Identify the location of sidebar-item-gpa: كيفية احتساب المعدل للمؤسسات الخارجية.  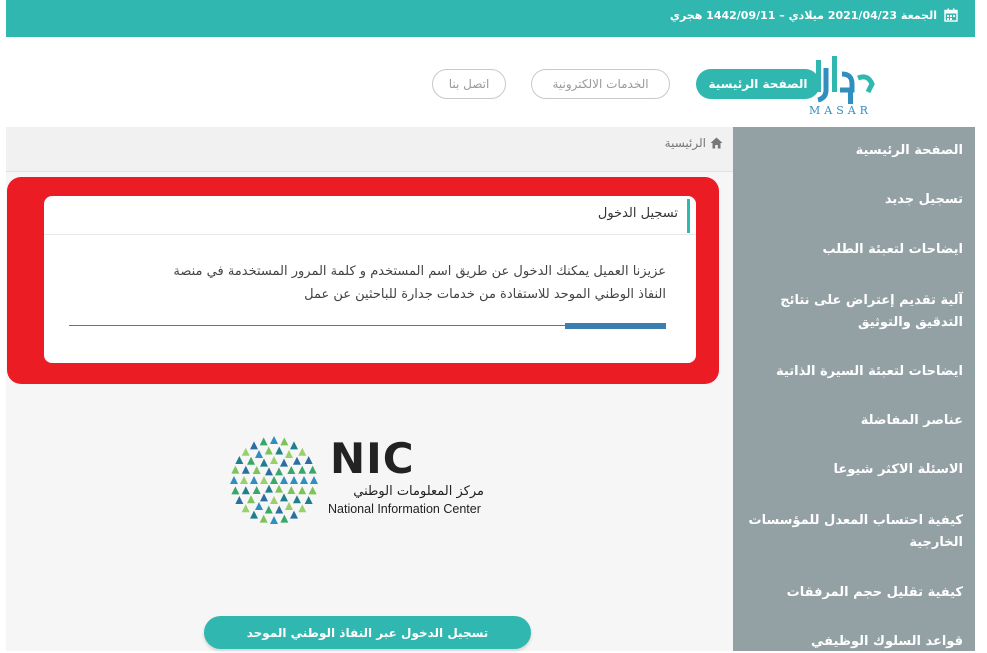
(853, 532).